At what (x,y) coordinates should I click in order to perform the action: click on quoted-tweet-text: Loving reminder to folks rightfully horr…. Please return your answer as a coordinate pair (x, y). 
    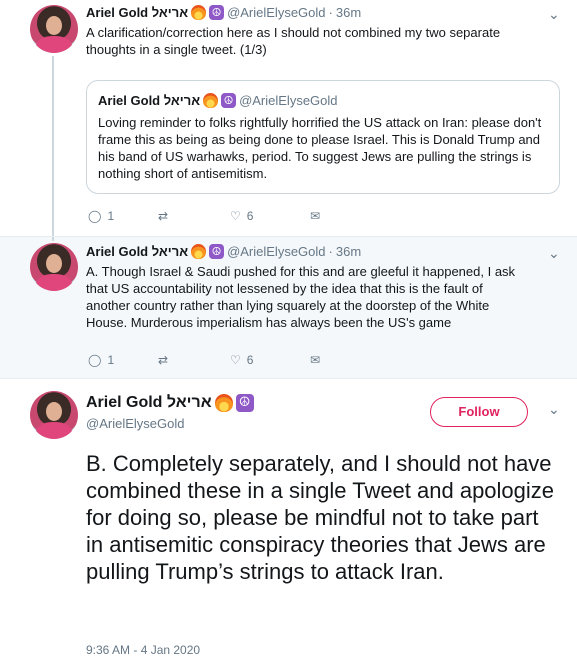
    Looking at the image, I should click on (320, 148).